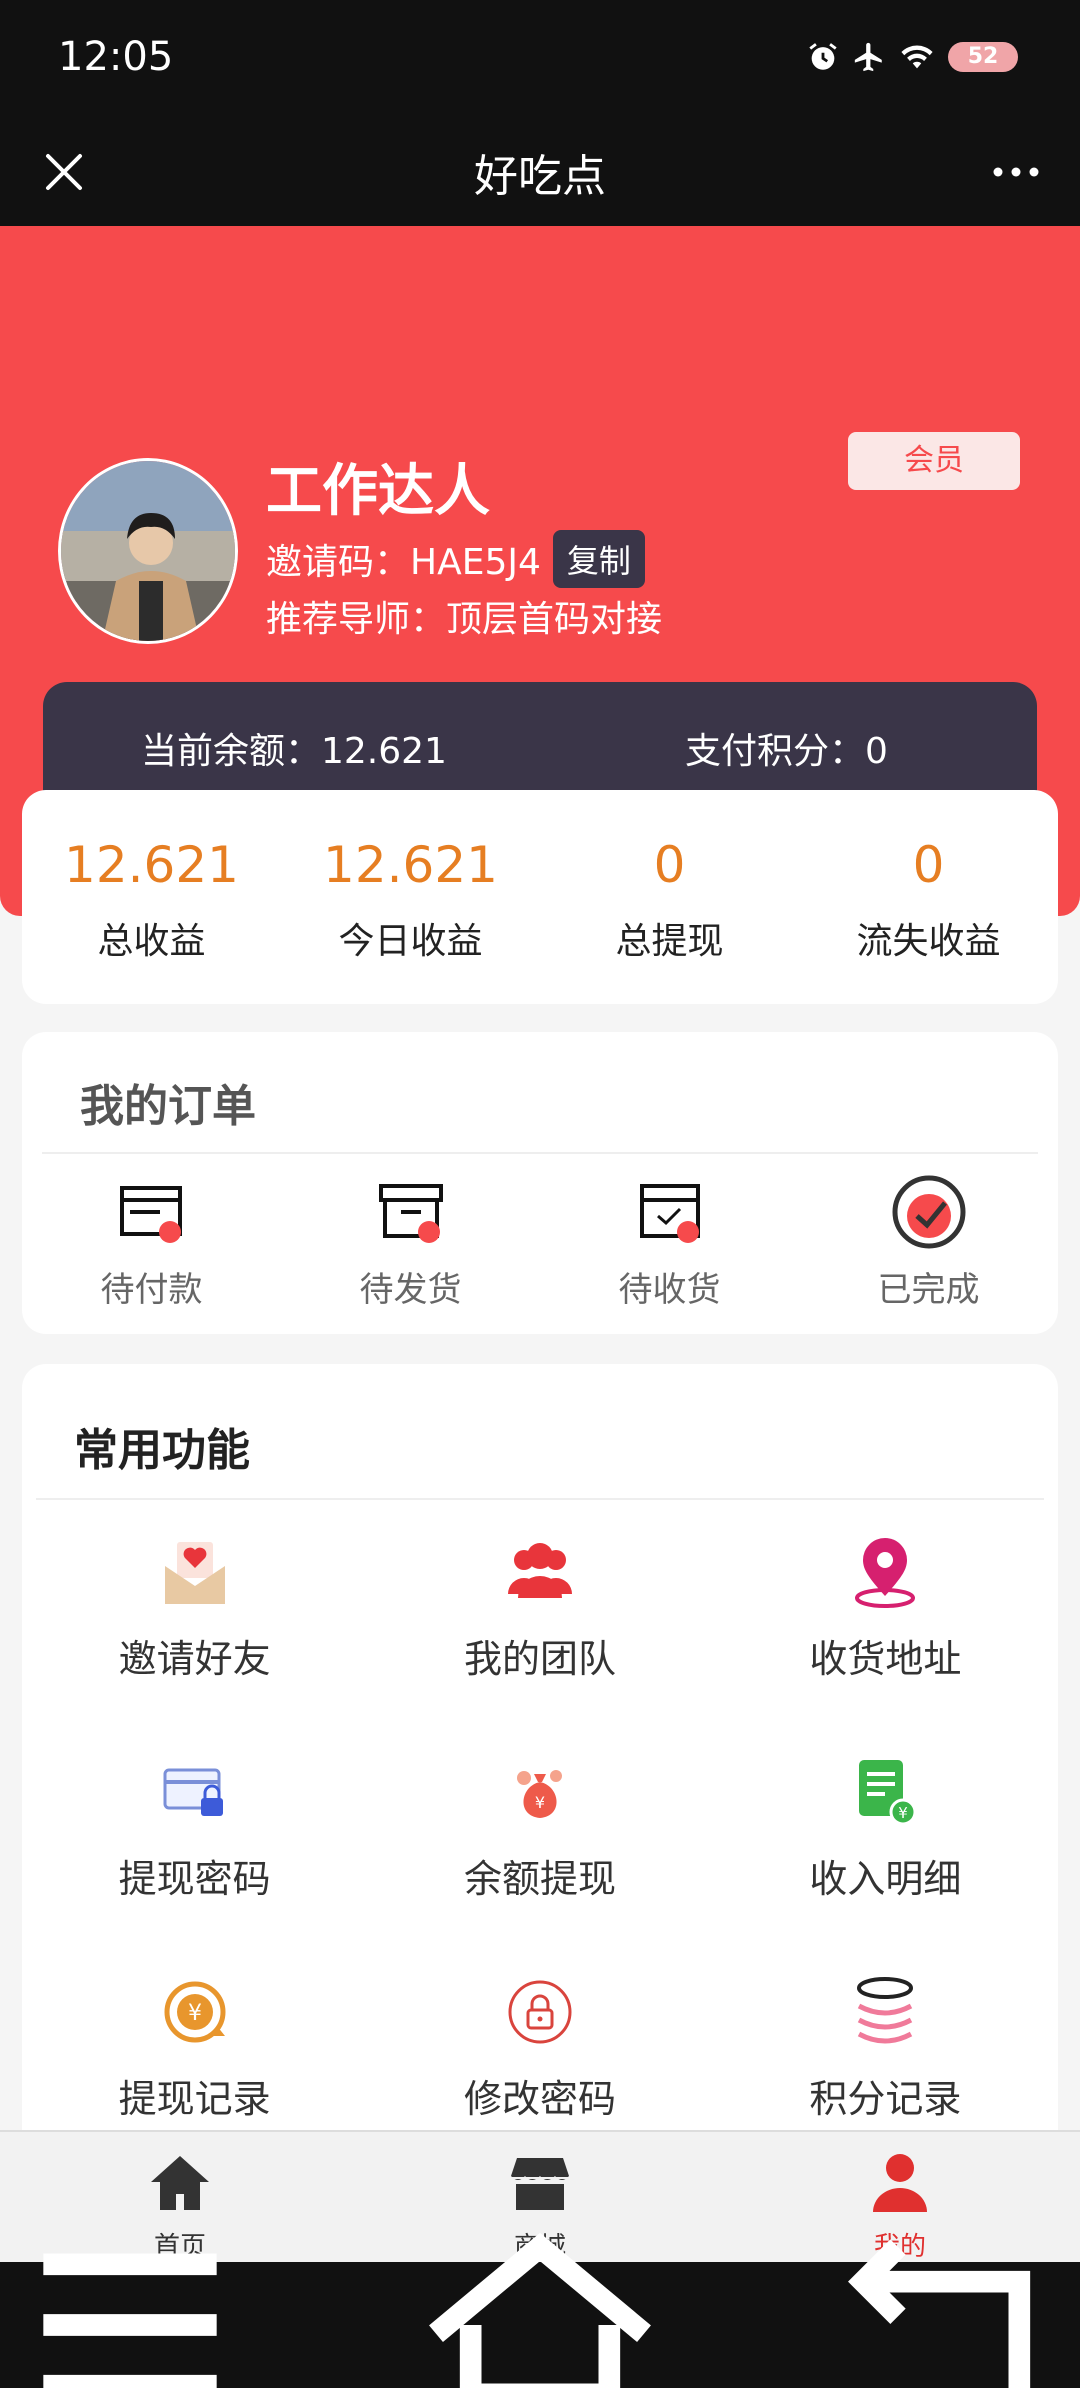  What do you see at coordinates (116, 57) in the screenshot?
I see `status-time: 12:05` at bounding box center [116, 57].